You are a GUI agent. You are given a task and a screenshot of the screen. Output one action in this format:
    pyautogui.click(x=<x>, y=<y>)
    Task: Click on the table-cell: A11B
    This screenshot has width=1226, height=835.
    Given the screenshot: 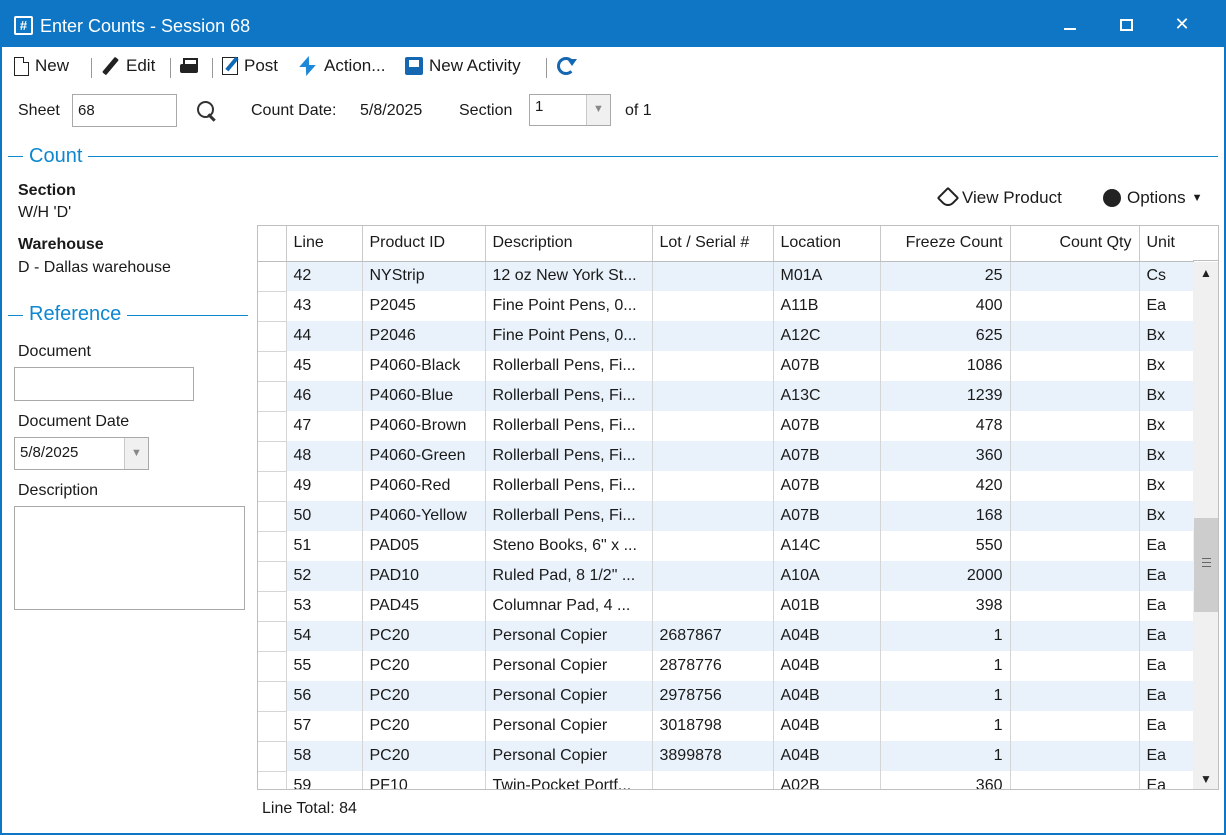 What is the action you would take?
    pyautogui.click(x=827, y=306)
    